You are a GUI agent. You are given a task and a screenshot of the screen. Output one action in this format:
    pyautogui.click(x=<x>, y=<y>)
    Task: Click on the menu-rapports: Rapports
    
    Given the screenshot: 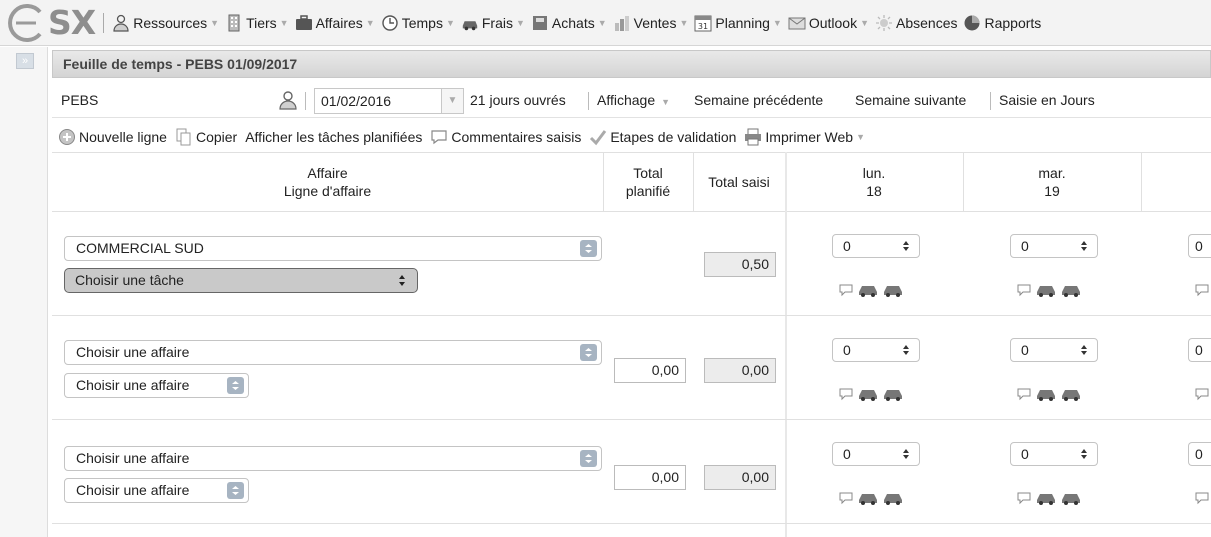 What is the action you would take?
    pyautogui.click(x=1002, y=23)
    